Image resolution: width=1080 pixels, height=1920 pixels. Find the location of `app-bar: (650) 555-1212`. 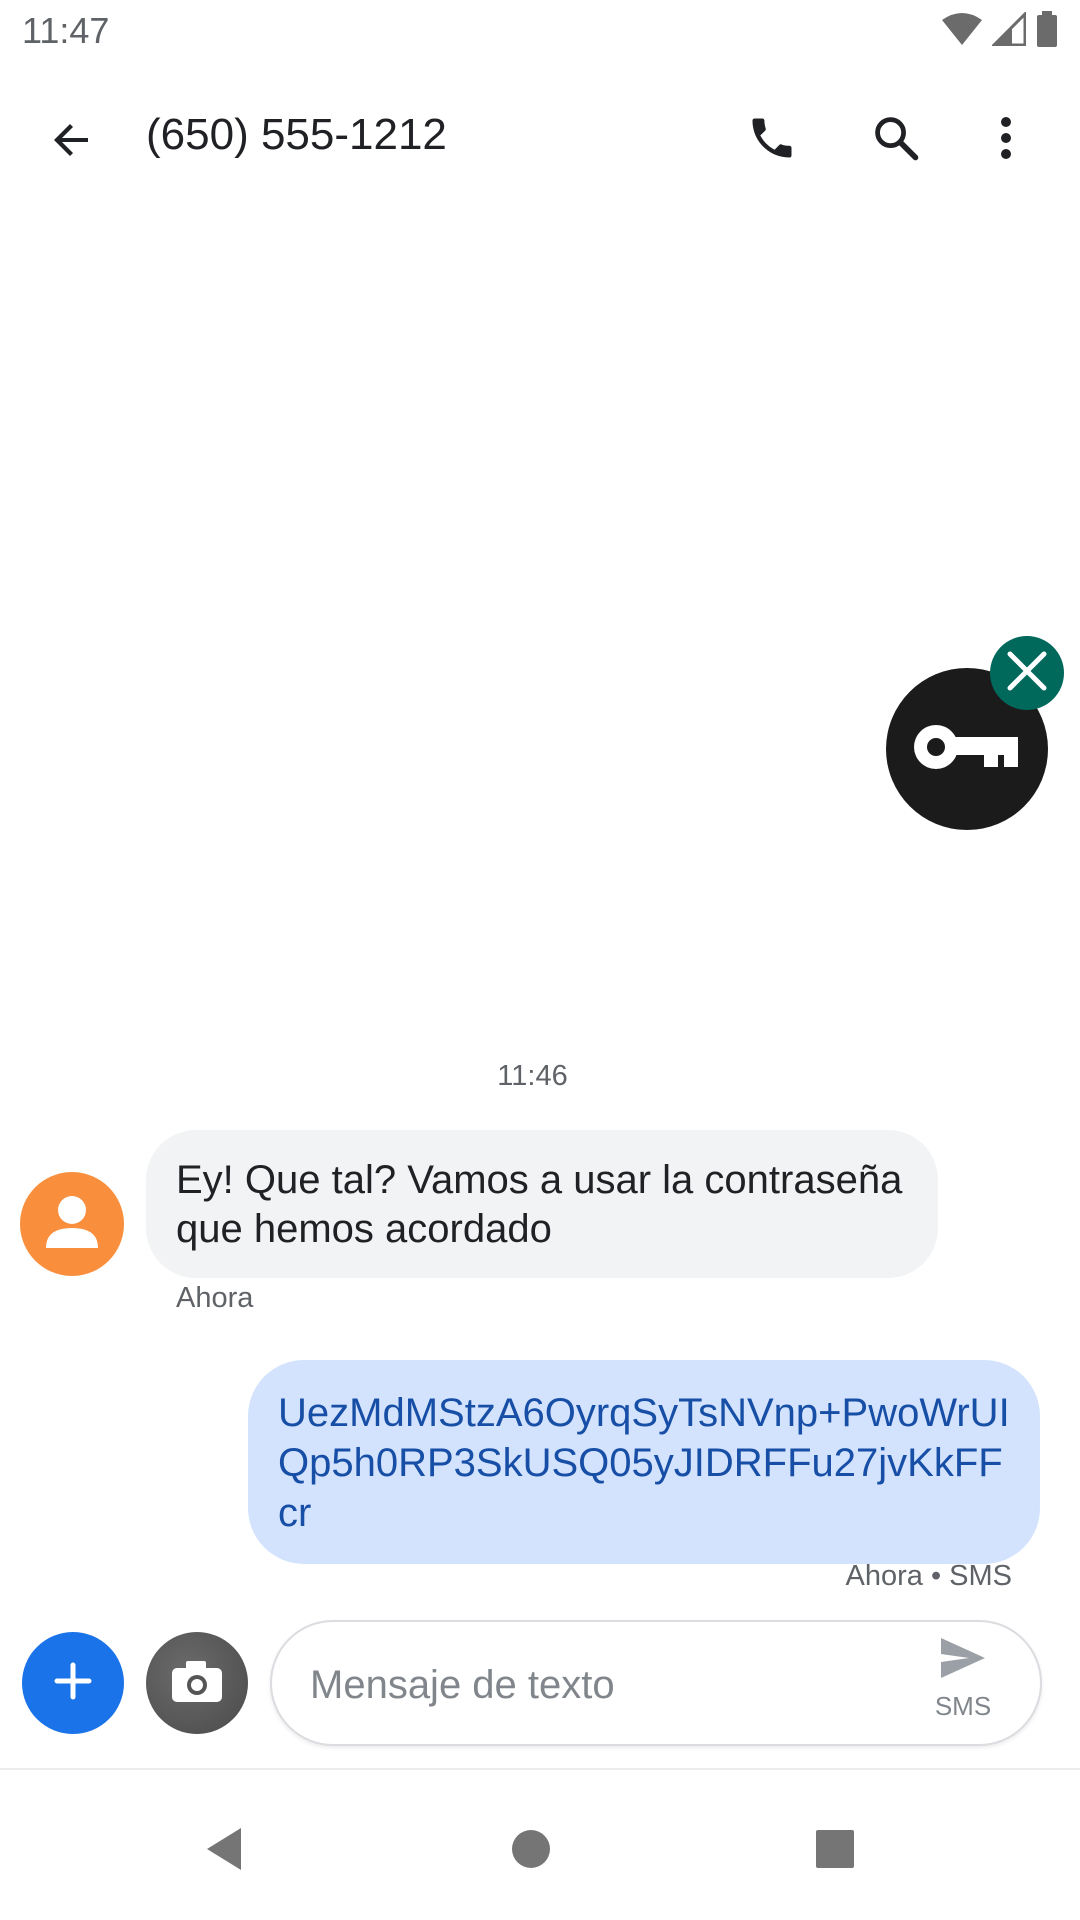

app-bar: (650) 555-1212 is located at coordinates (540, 135).